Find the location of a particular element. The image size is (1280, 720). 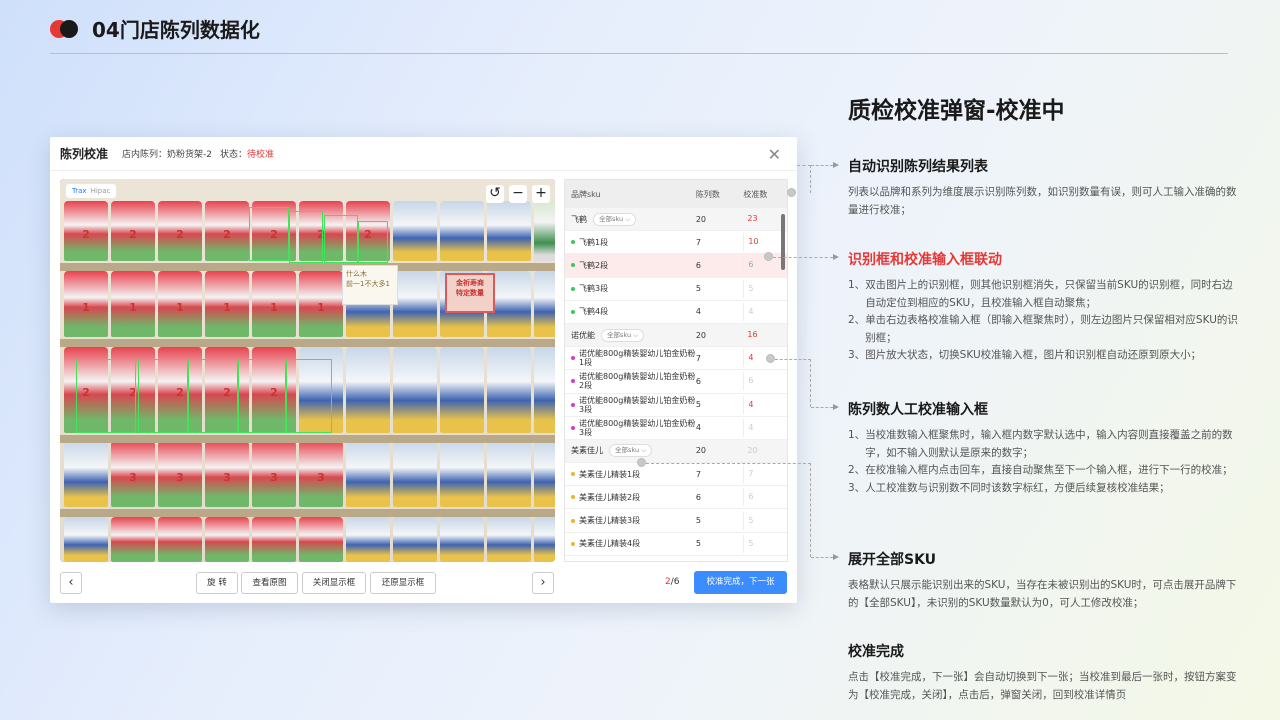

restore-boxes-button: 还原显示框 is located at coordinates (403, 583).